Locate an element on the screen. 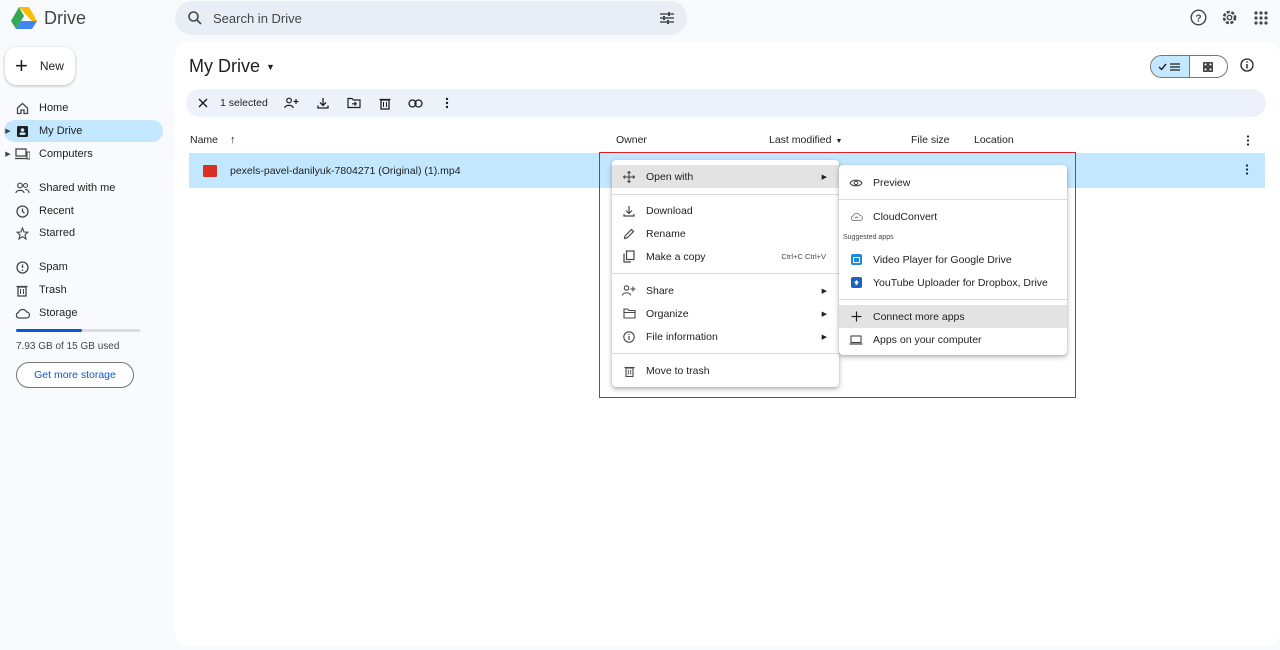 The width and height of the screenshot is (1280, 650). menu-item-open-with: Open with ▶ is located at coordinates (725, 176).